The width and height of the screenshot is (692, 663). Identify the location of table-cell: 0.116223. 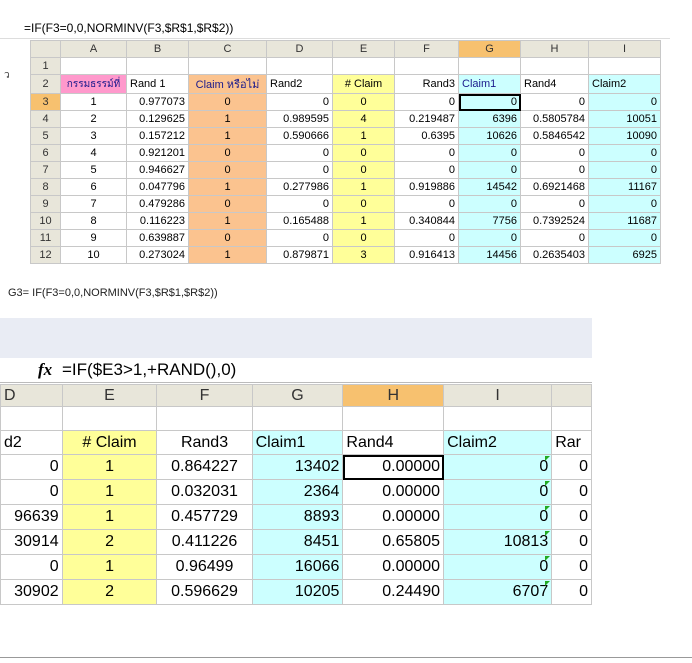
(157, 221).